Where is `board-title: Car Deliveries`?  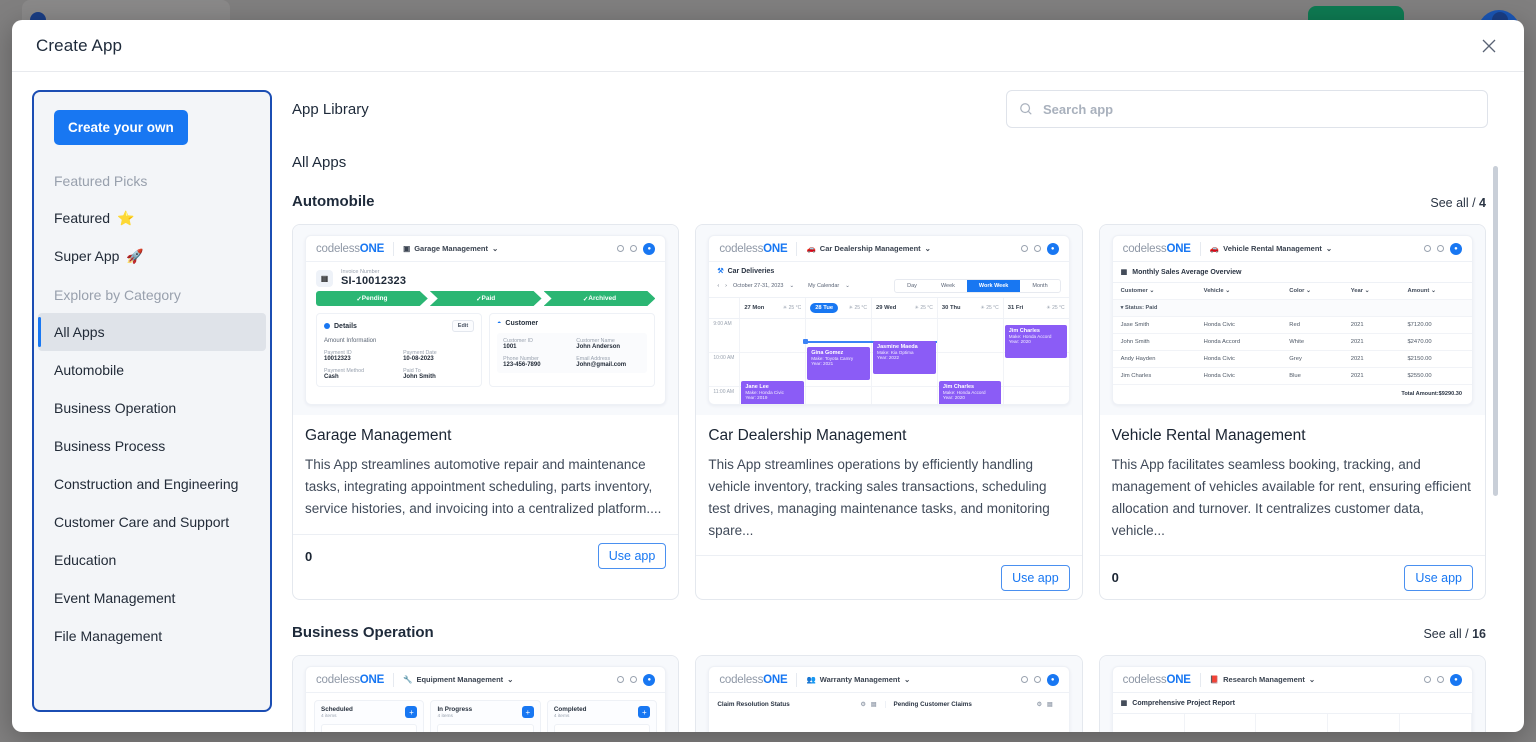
board-title: Car Deliveries is located at coordinates (751, 271).